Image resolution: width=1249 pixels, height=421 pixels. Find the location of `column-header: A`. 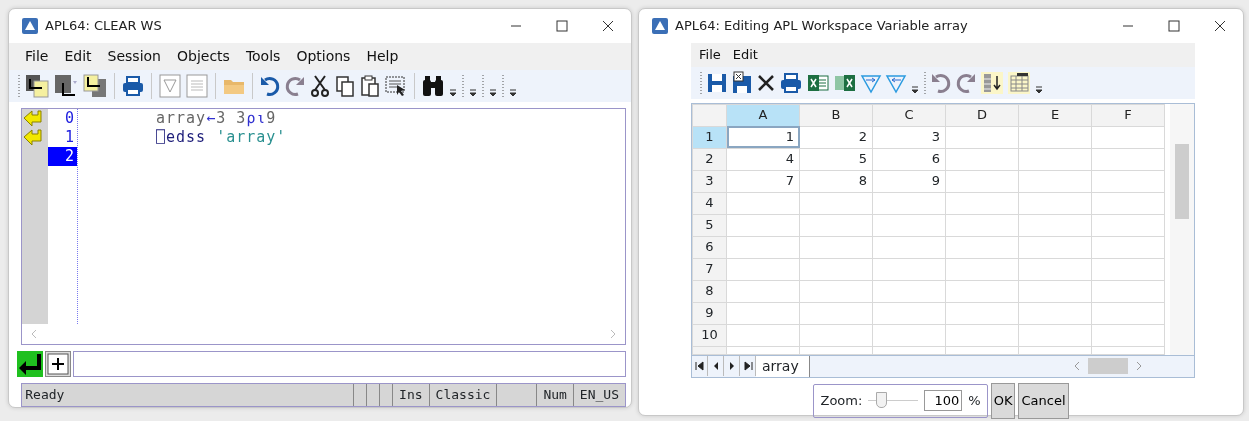

column-header: A is located at coordinates (763, 115).